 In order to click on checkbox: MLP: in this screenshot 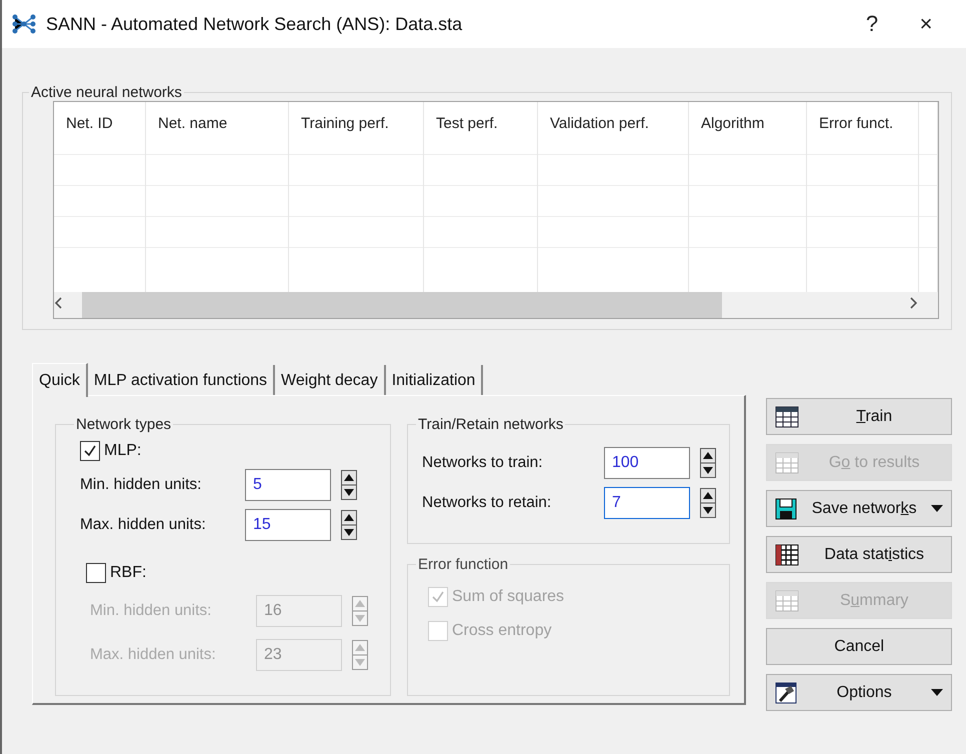, I will do `click(229, 451)`.